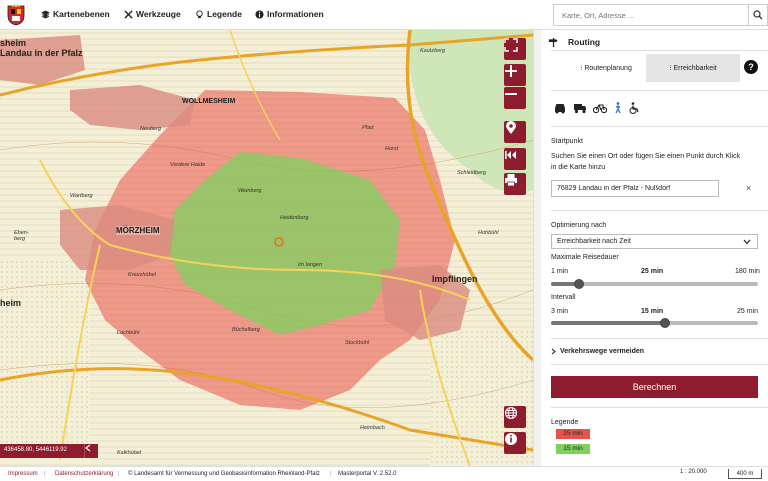  Describe the element at coordinates (584, 42) in the screenshot. I see `panel-title: Routing` at that location.